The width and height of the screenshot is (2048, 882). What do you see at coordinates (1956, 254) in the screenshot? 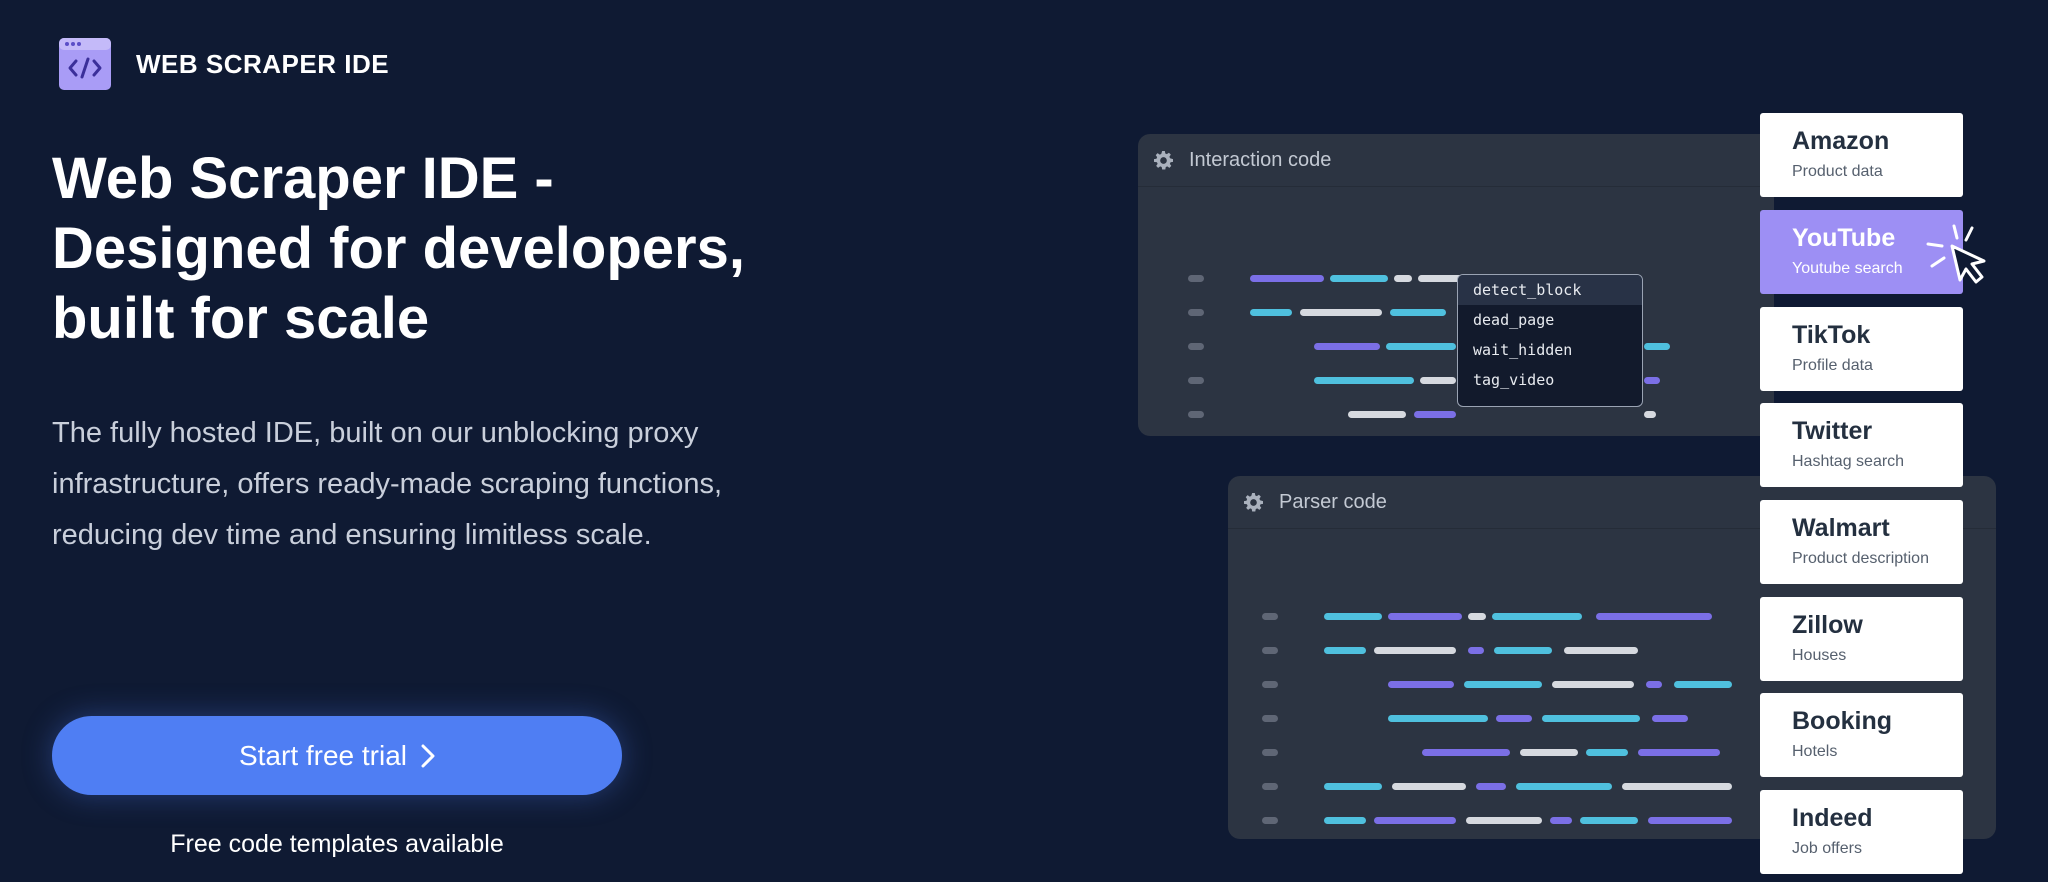
I see `click-cursor-icon` at bounding box center [1956, 254].